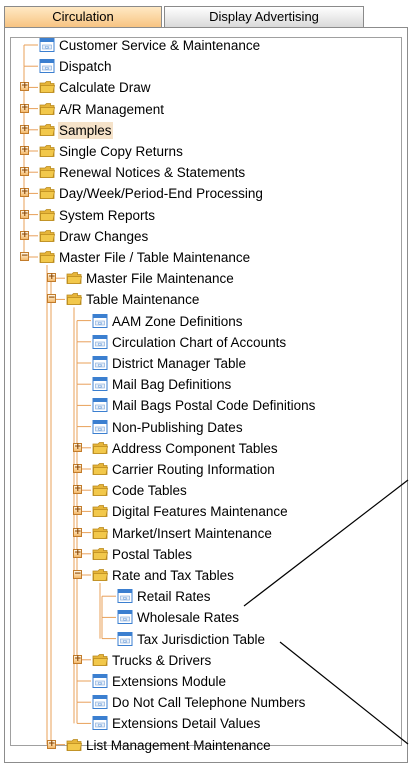 Image resolution: width=414 pixels, height=769 pixels. Describe the element at coordinates (192, 533) in the screenshot. I see `tree-item-label: Market/Insert Maintenance` at that location.